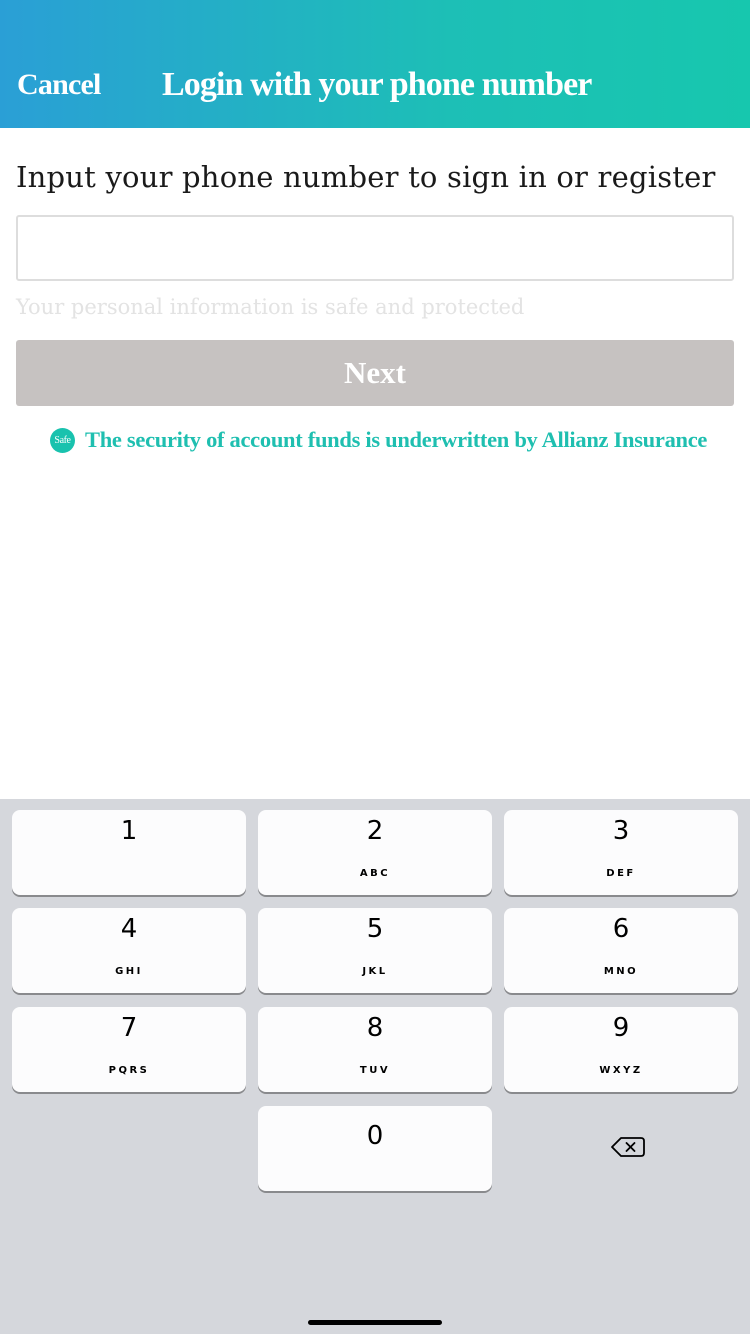 The image size is (750, 1334). Describe the element at coordinates (375, 1049) in the screenshot. I see `key-8: 8 TUV` at that location.